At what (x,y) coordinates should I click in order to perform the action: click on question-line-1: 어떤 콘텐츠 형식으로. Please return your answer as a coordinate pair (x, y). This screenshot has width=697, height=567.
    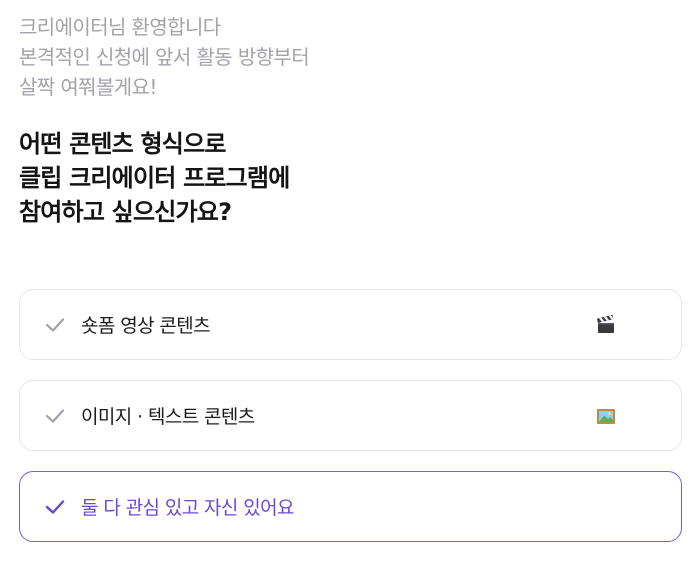
    Looking at the image, I should click on (122, 144).